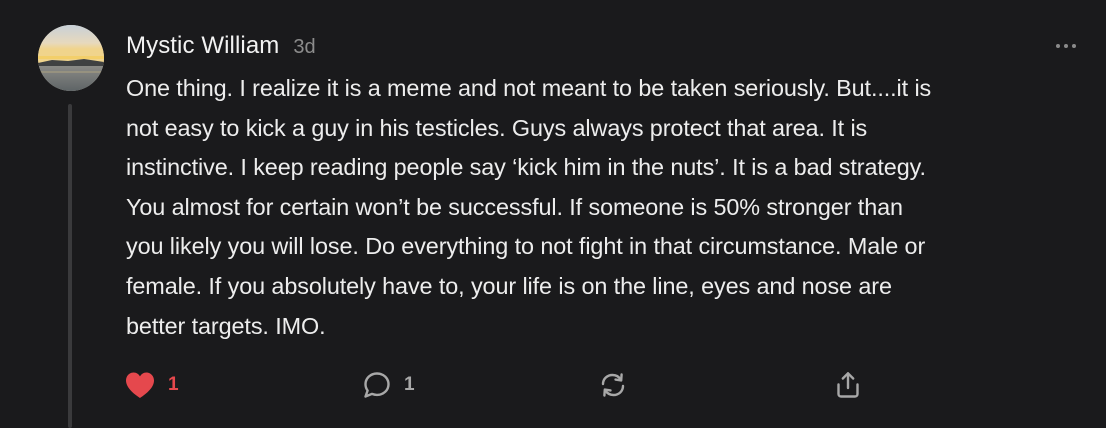  I want to click on avatar, so click(71, 58).